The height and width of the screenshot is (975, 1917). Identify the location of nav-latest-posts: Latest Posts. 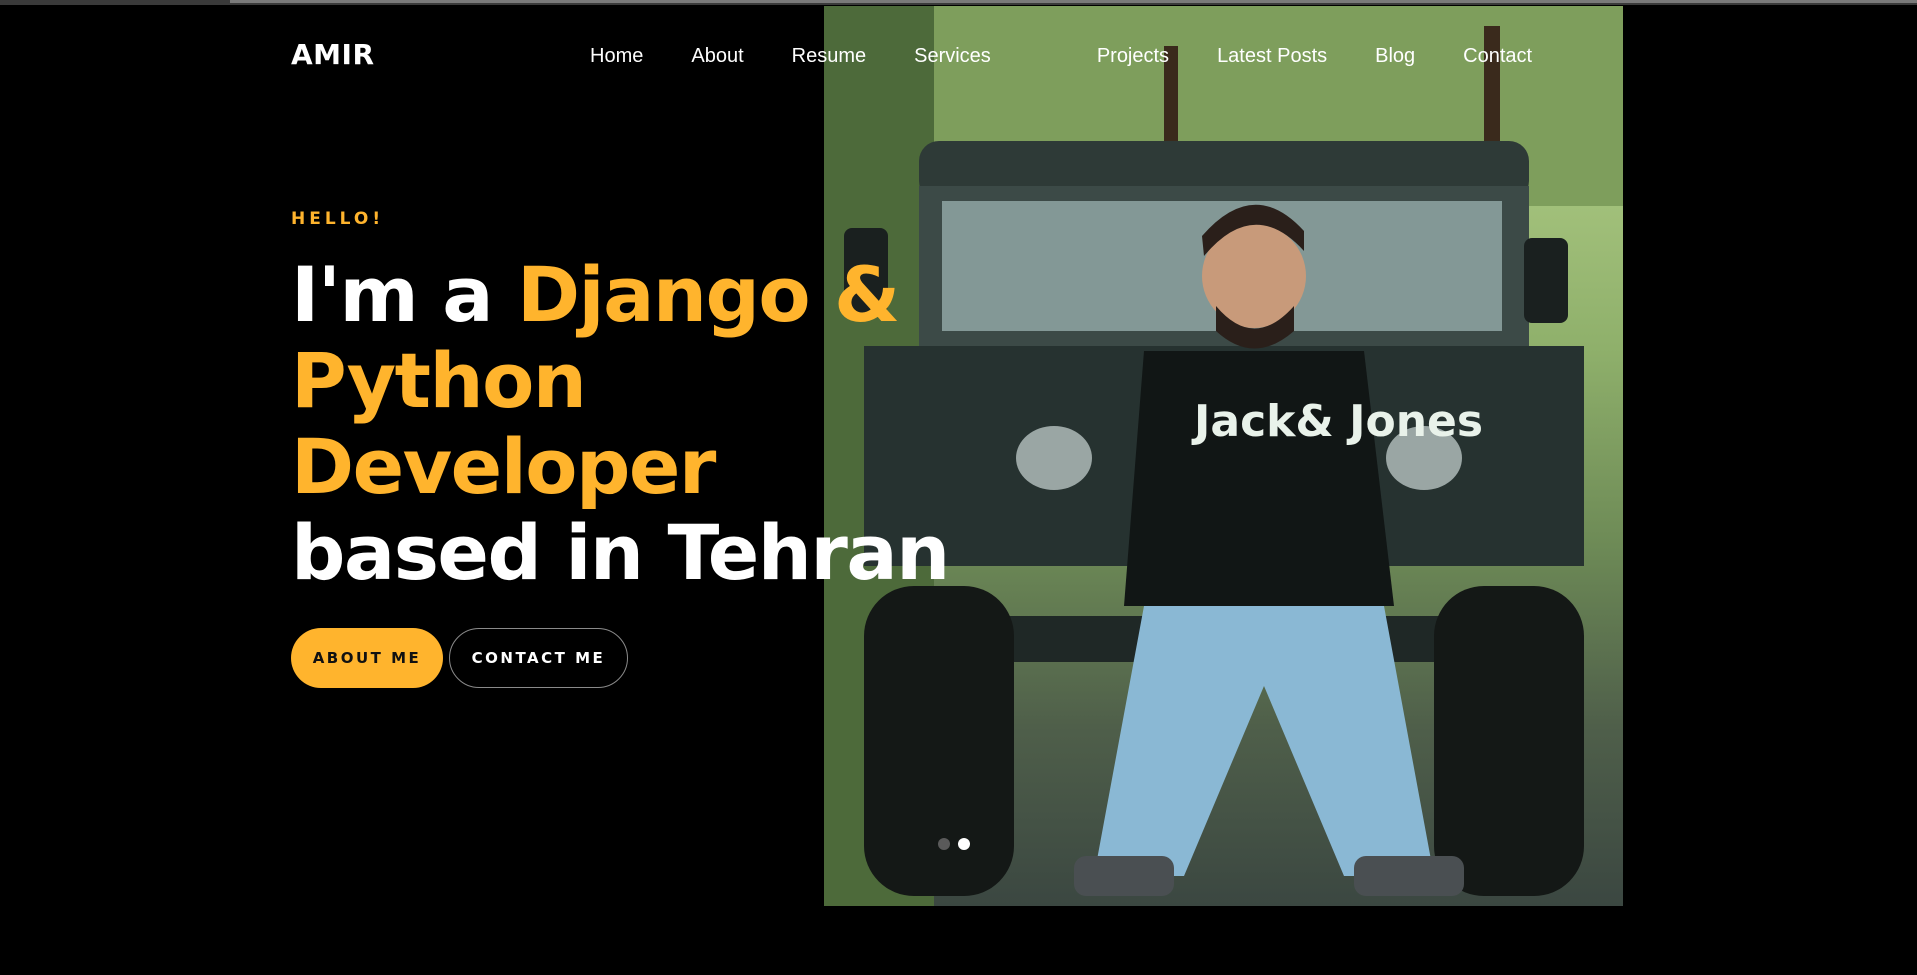
(1272, 55).